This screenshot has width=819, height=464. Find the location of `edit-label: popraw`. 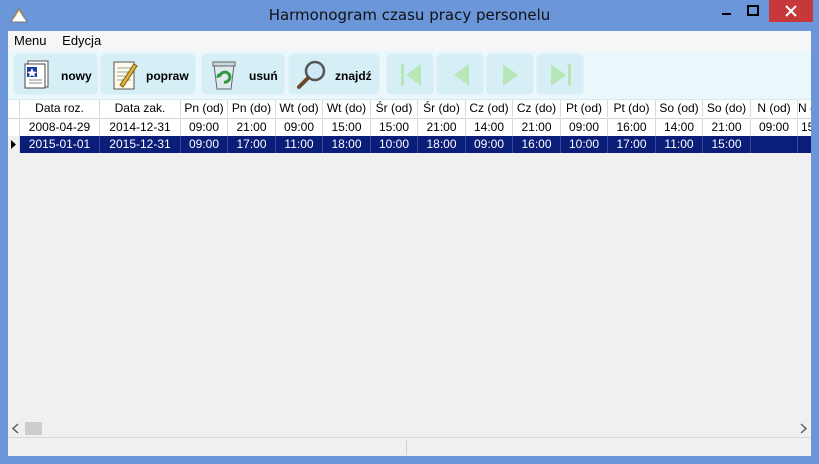

edit-label: popraw is located at coordinates (167, 76).